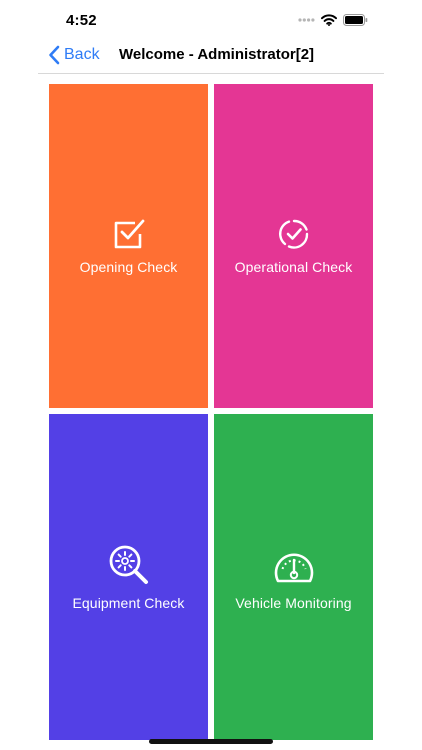 This screenshot has height=750, width=422. Describe the element at coordinates (211, 741) in the screenshot. I see `home-indicator` at that location.